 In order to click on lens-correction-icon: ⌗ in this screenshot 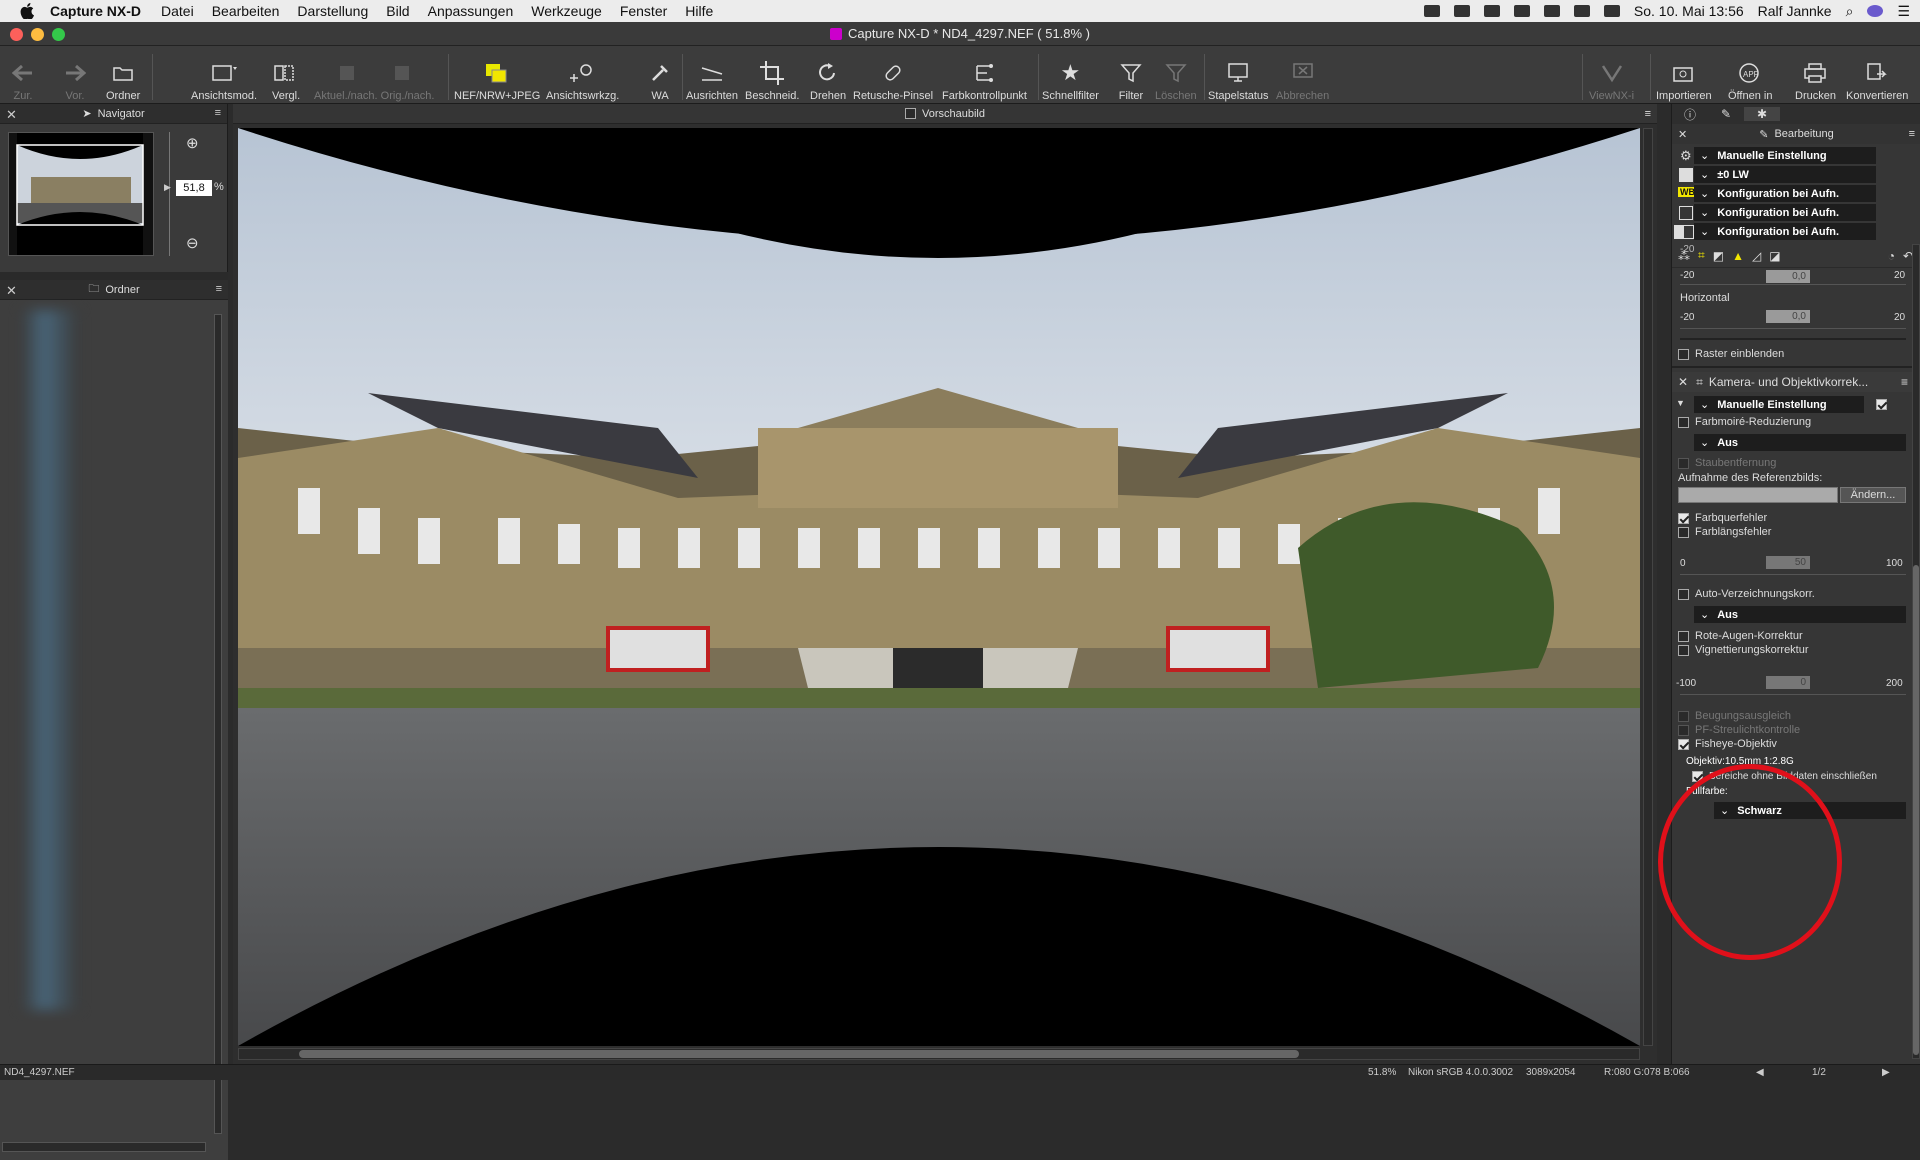, I will do `click(1701, 255)`.